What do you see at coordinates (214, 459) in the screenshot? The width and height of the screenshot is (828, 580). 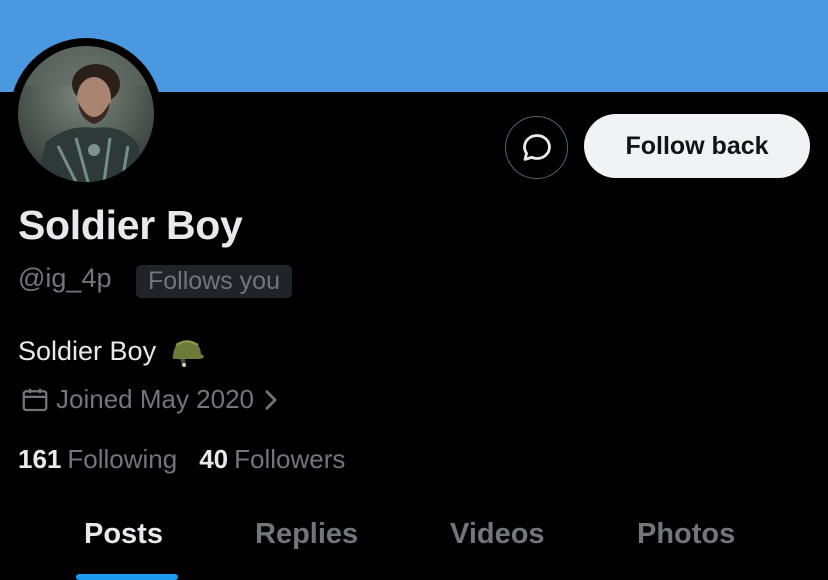 I see `followers-count: 40` at bounding box center [214, 459].